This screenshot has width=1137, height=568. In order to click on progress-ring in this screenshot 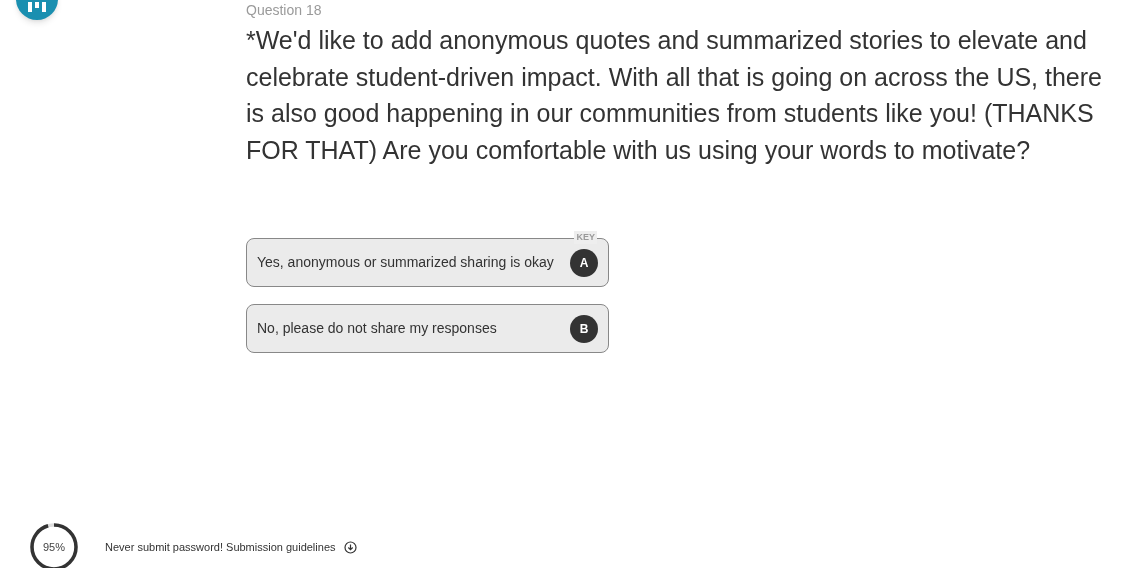, I will do `click(54, 545)`.